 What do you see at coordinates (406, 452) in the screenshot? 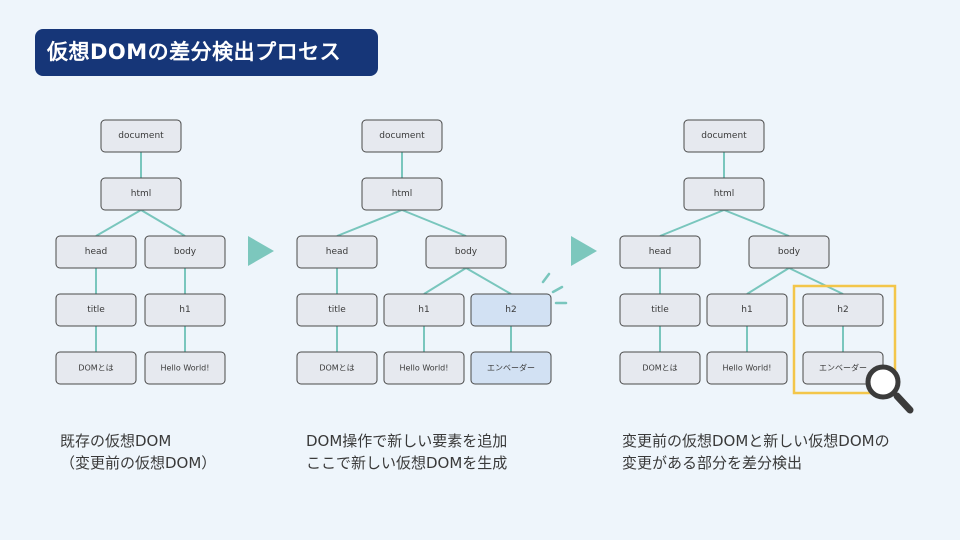
I see `caption-panel-2: DOM操作で新しい要素を追加 ここで新しい仮想DOMを生成` at bounding box center [406, 452].